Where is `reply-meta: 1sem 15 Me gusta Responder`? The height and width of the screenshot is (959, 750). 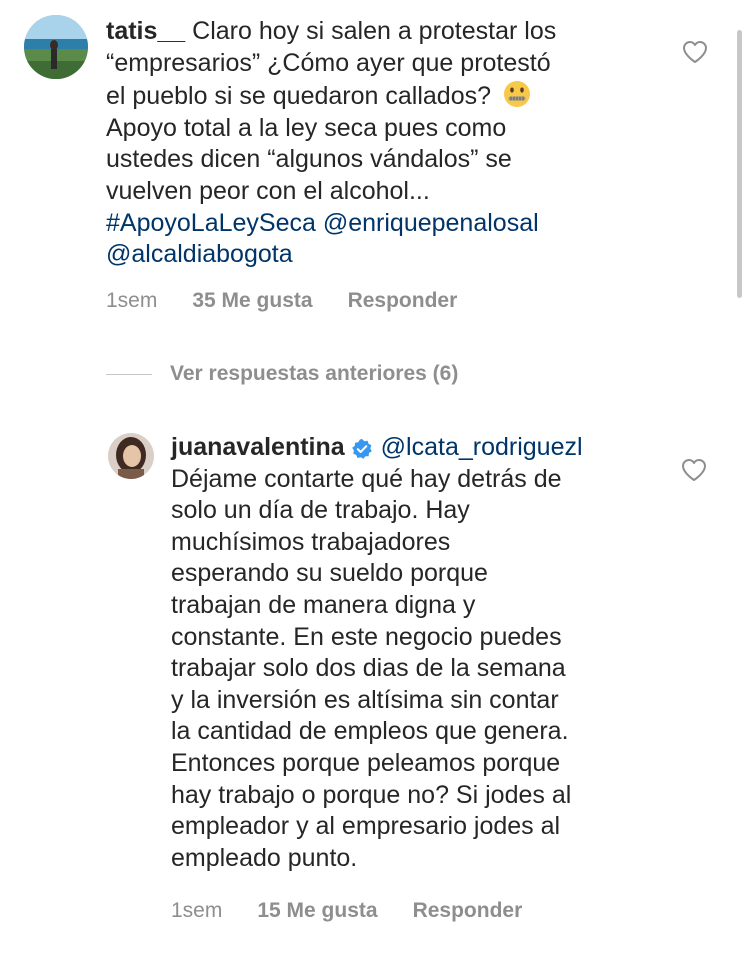 reply-meta: 1sem 15 Me gusta Responder is located at coordinates (346, 911).